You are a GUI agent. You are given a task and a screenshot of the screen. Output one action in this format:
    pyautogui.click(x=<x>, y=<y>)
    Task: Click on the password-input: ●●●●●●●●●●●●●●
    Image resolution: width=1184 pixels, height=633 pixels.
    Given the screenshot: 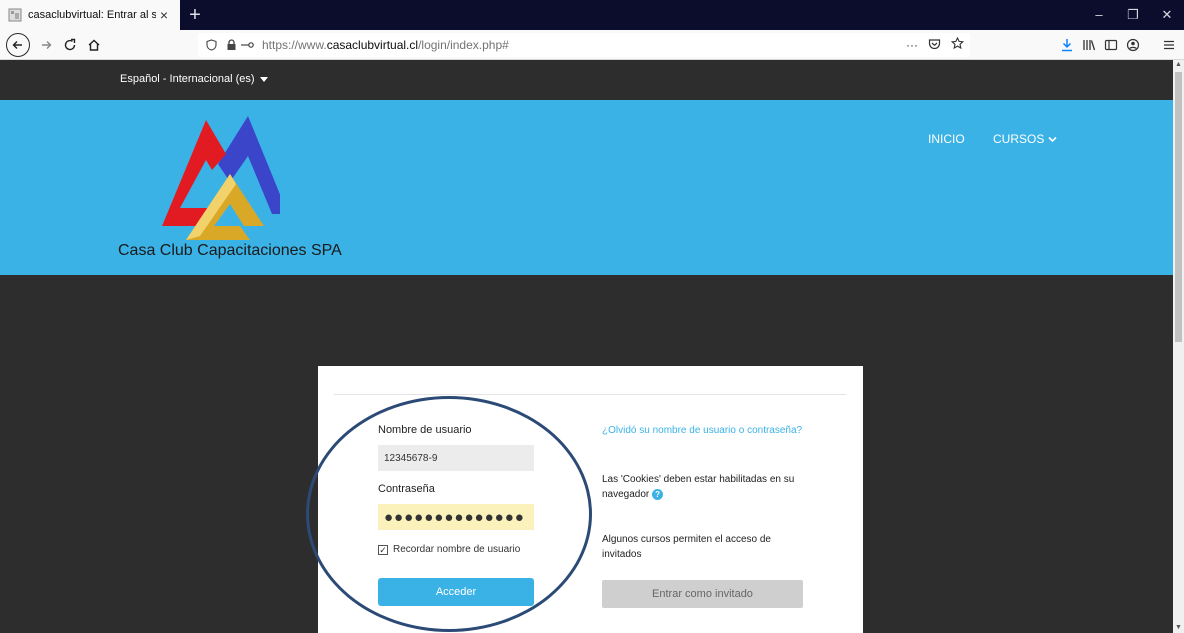 What is the action you would take?
    pyautogui.click(x=456, y=517)
    